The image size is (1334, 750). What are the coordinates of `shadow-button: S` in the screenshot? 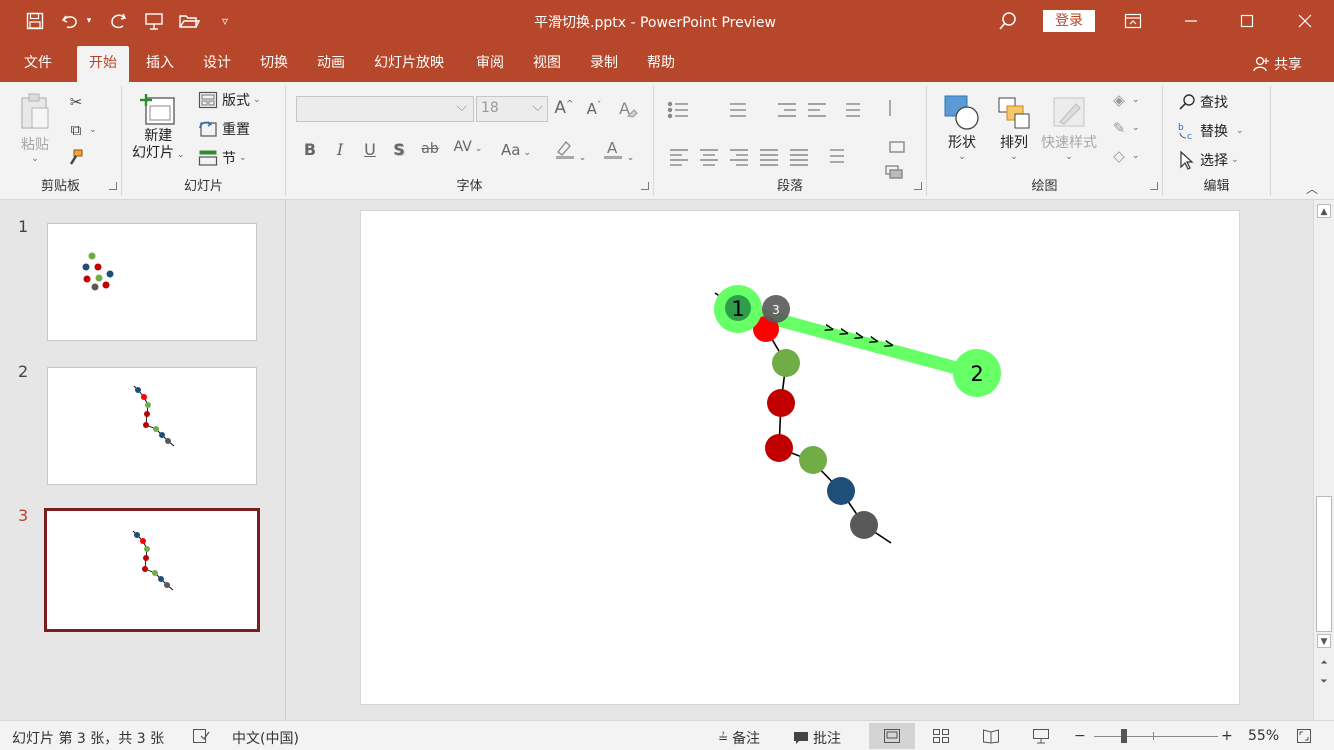 It's located at (399, 149).